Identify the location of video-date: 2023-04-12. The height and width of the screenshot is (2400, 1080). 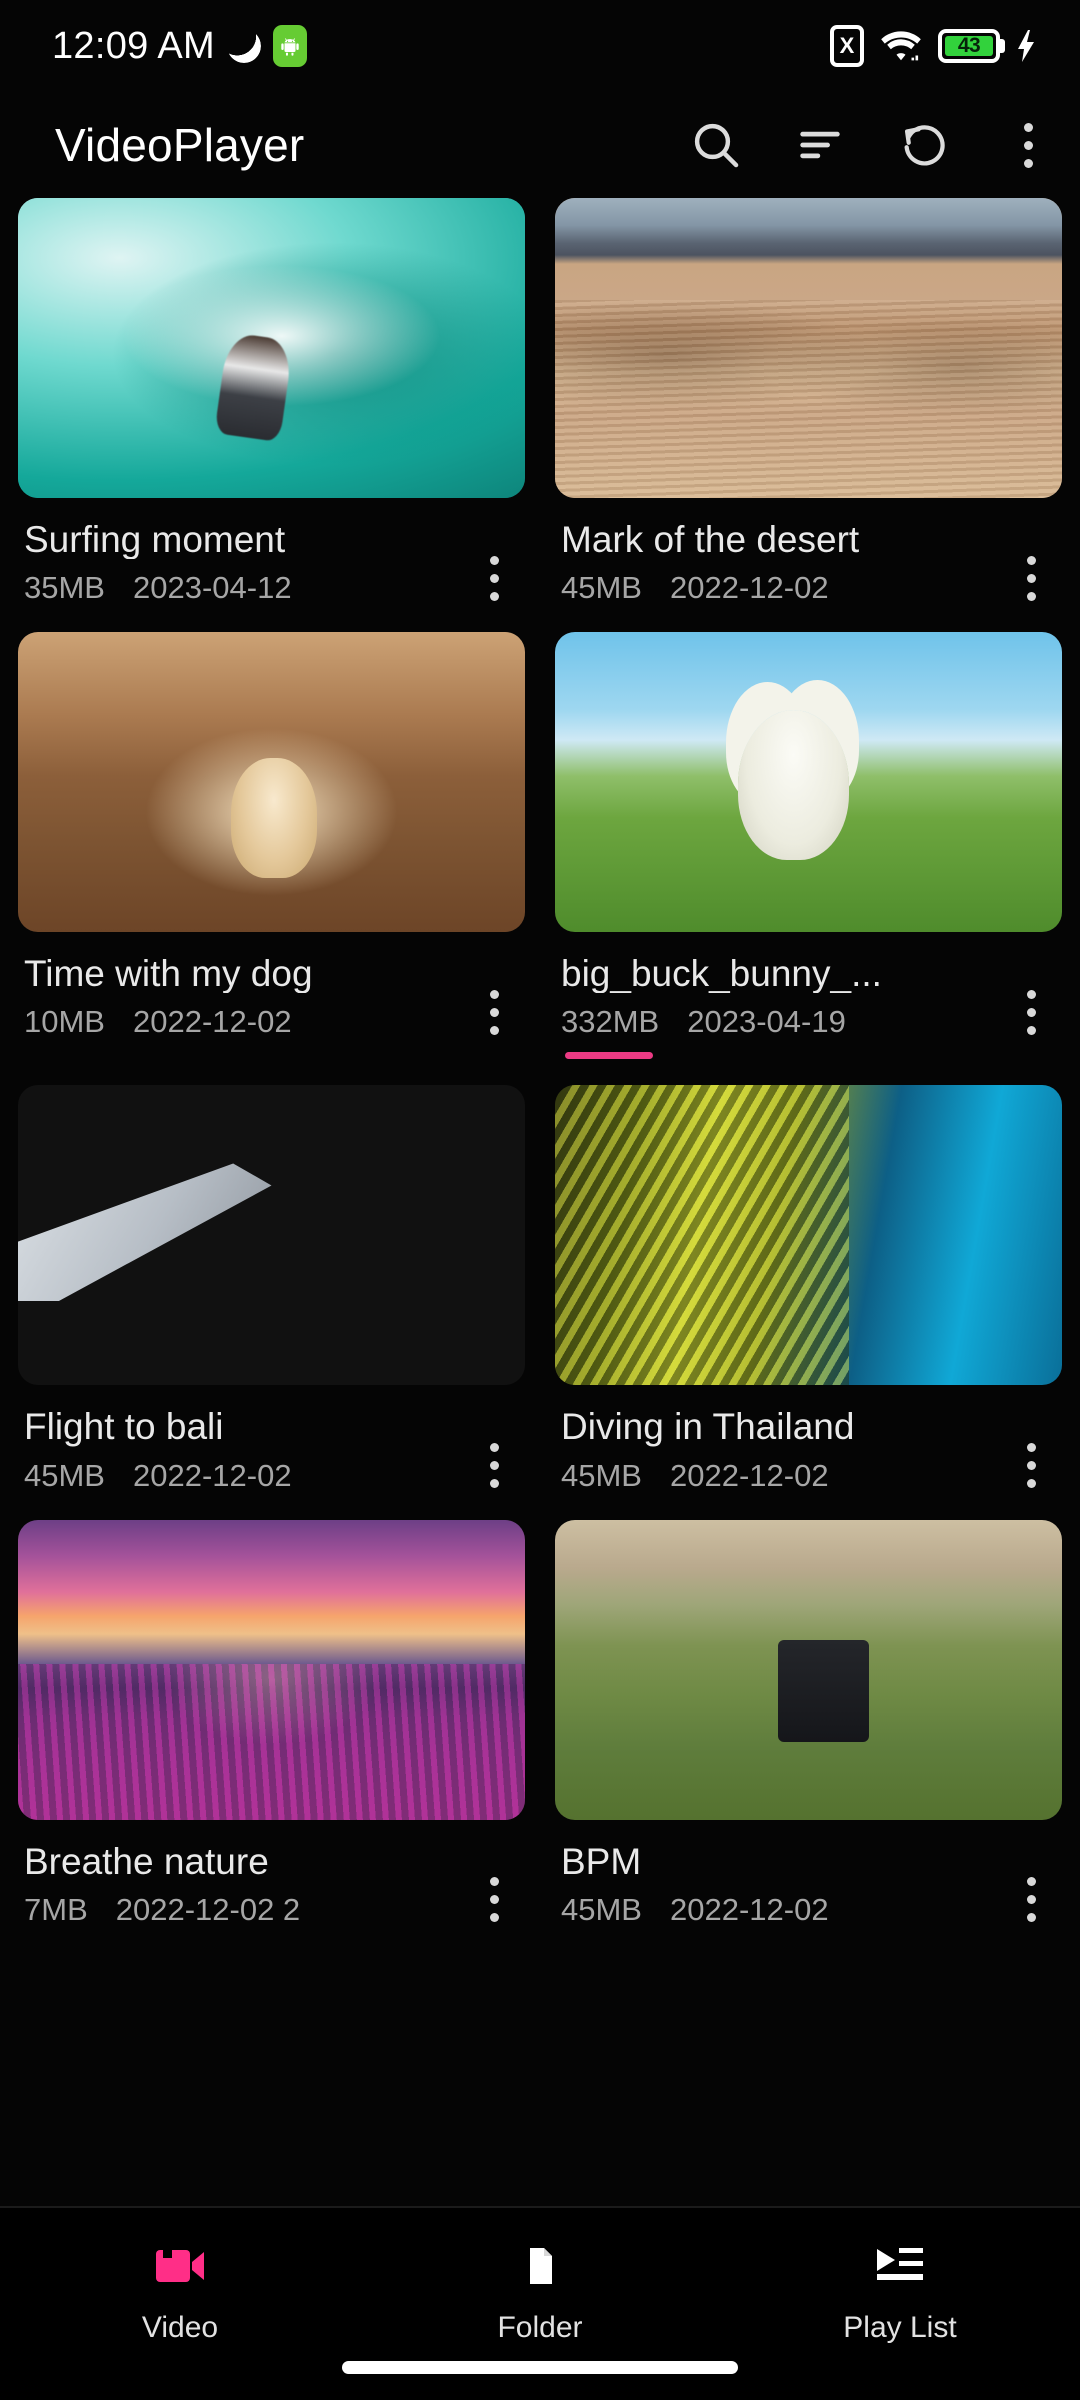
(212, 588).